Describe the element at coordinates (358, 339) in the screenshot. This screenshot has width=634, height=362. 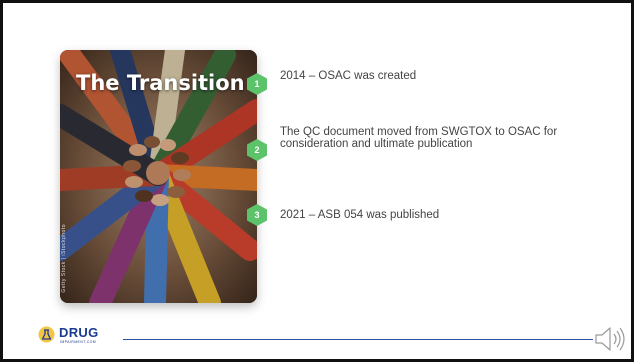
I see `footer-divider` at that location.